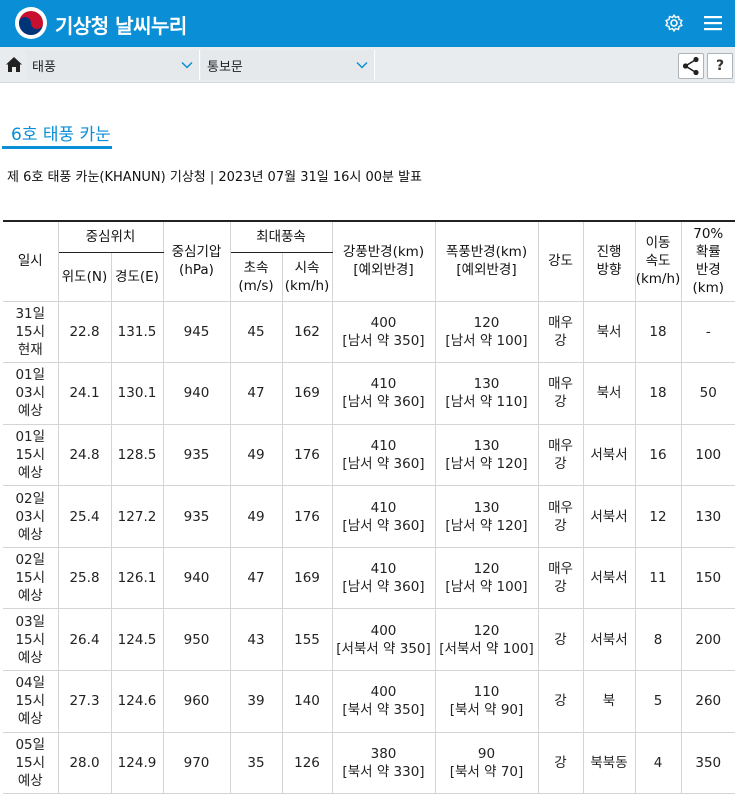 The width and height of the screenshot is (735, 797). Describe the element at coordinates (31, 516) in the screenshot. I see `cell-time: 02일 03시 예상` at that location.